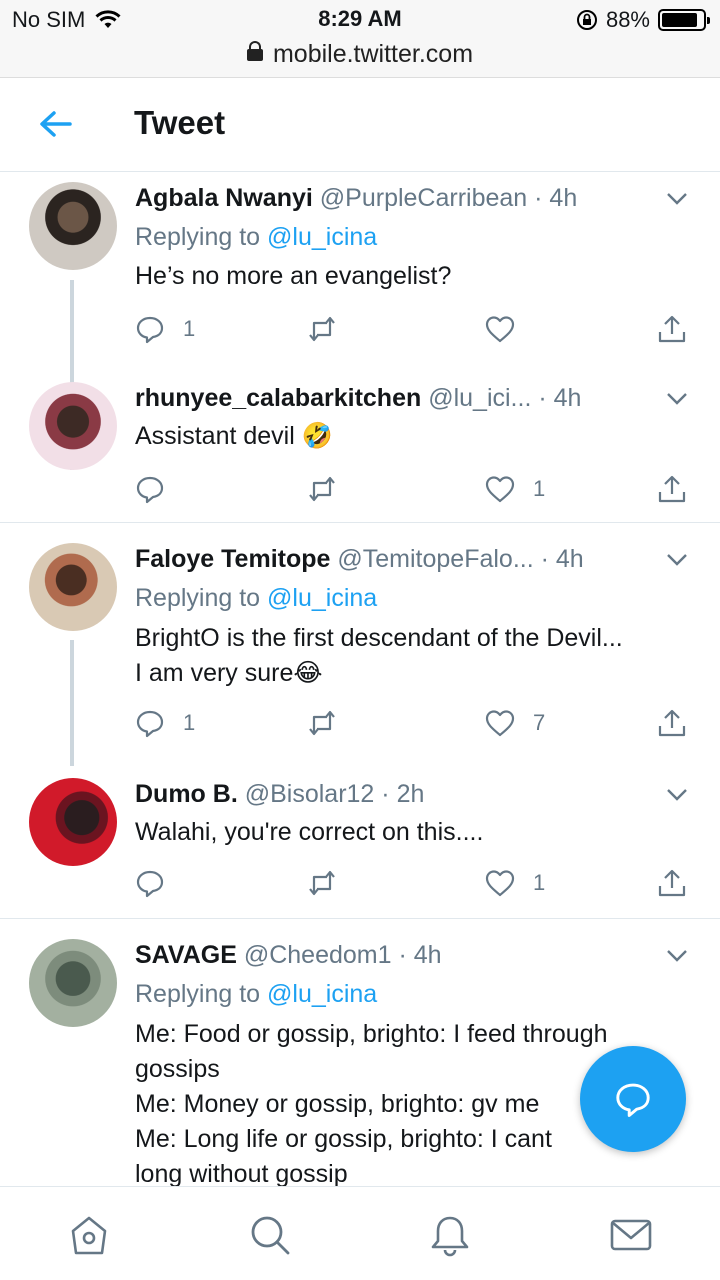 This screenshot has width=720, height=1280. I want to click on home-icon, so click(89, 1235).